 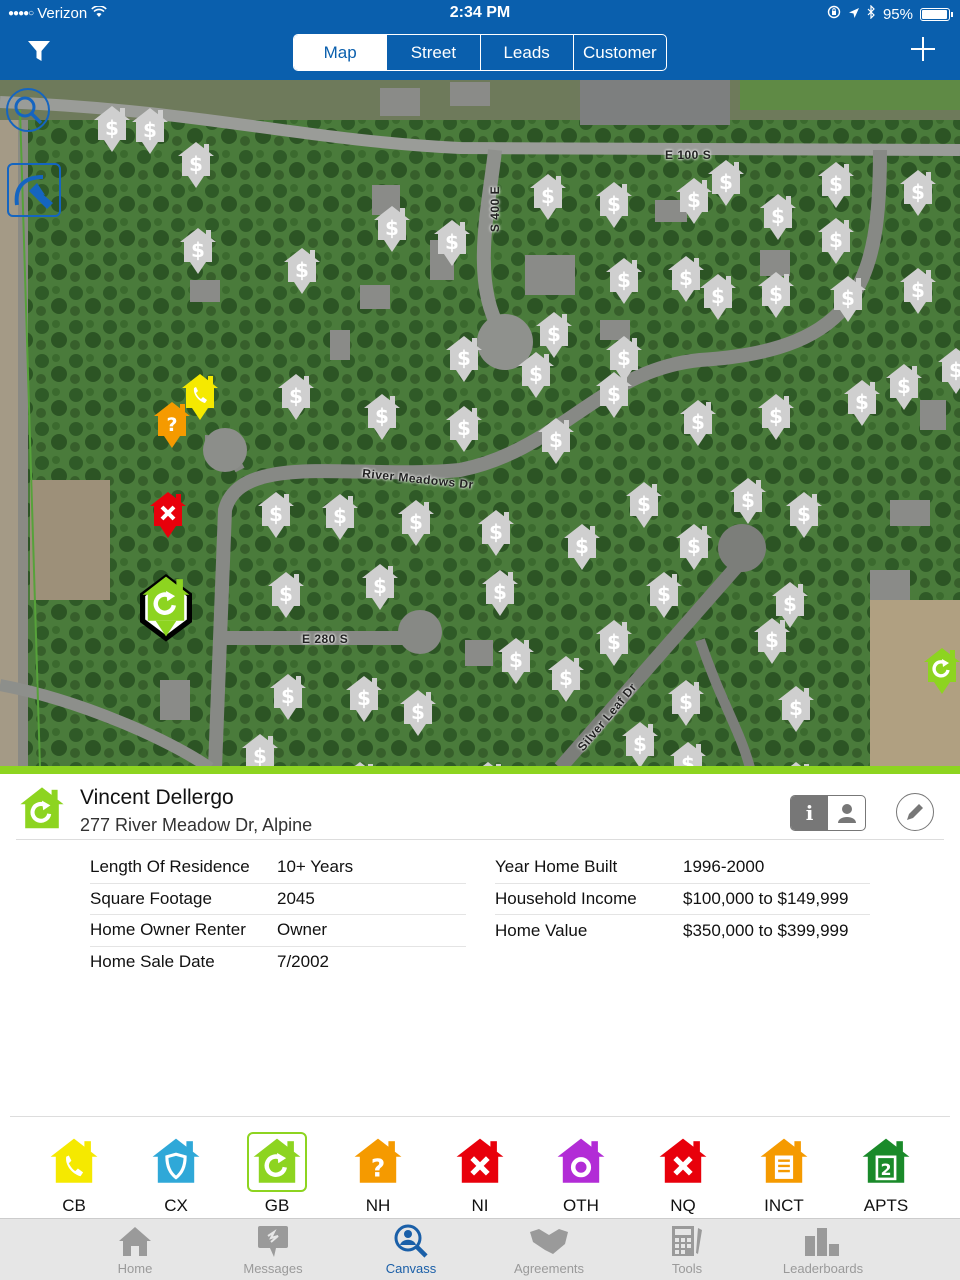 I want to click on tab-leaderboards: Leaderboards, so click(x=823, y=1249).